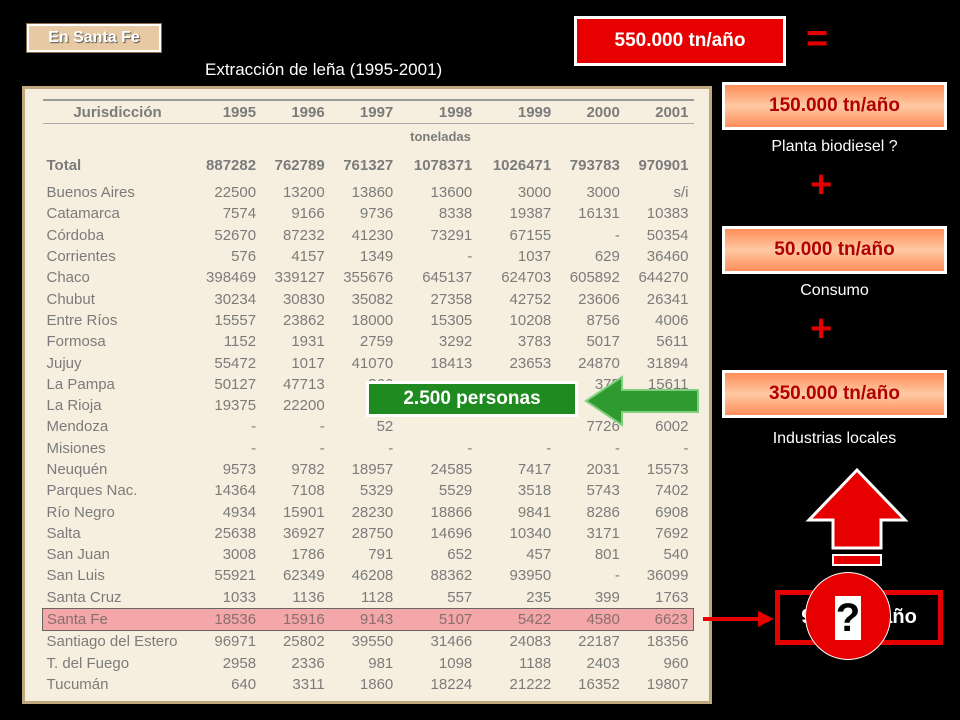 Image resolution: width=960 pixels, height=720 pixels. What do you see at coordinates (472, 399) in the screenshot?
I see `persons-label: 2.500 personas` at bounding box center [472, 399].